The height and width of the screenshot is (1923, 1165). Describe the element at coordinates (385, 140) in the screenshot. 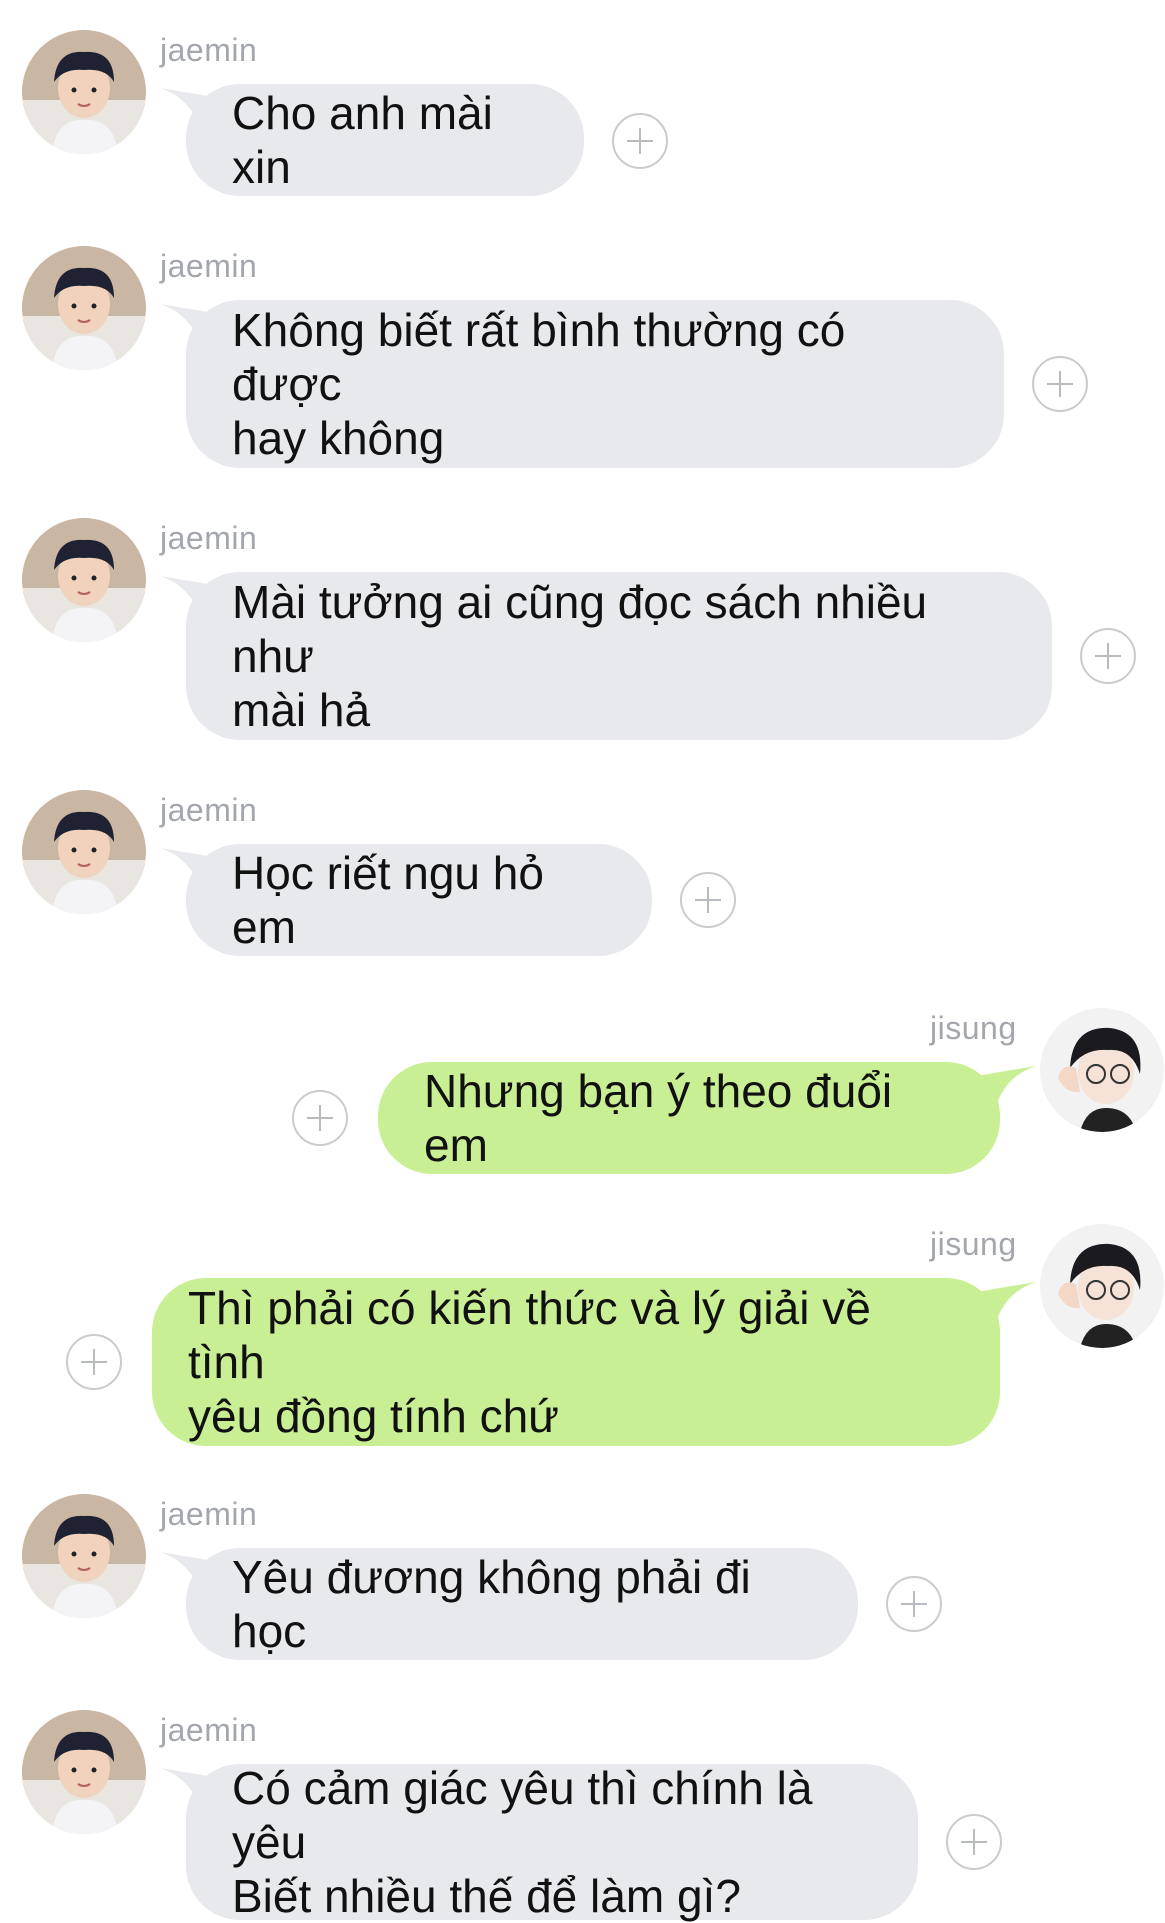

I see `message-bubble: Cho anh mài xin` at that location.